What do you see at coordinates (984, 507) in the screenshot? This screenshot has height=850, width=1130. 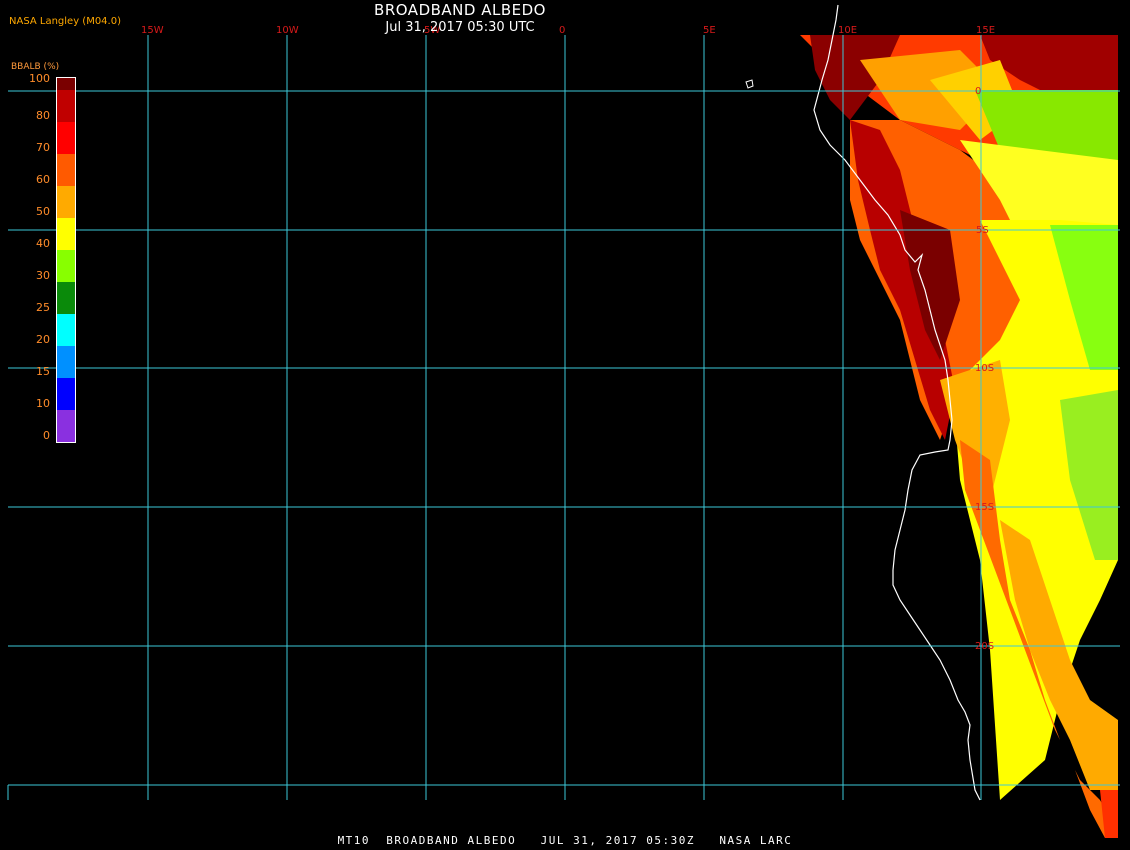 I see `lat-label-15s: 15S` at bounding box center [984, 507].